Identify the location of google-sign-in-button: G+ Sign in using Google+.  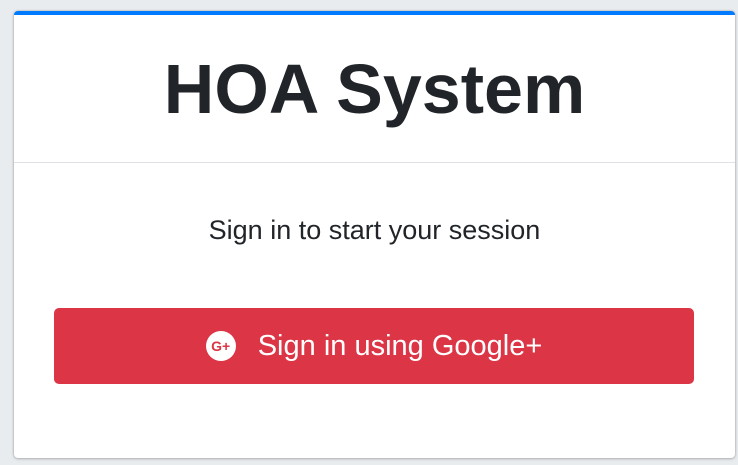
(374, 346).